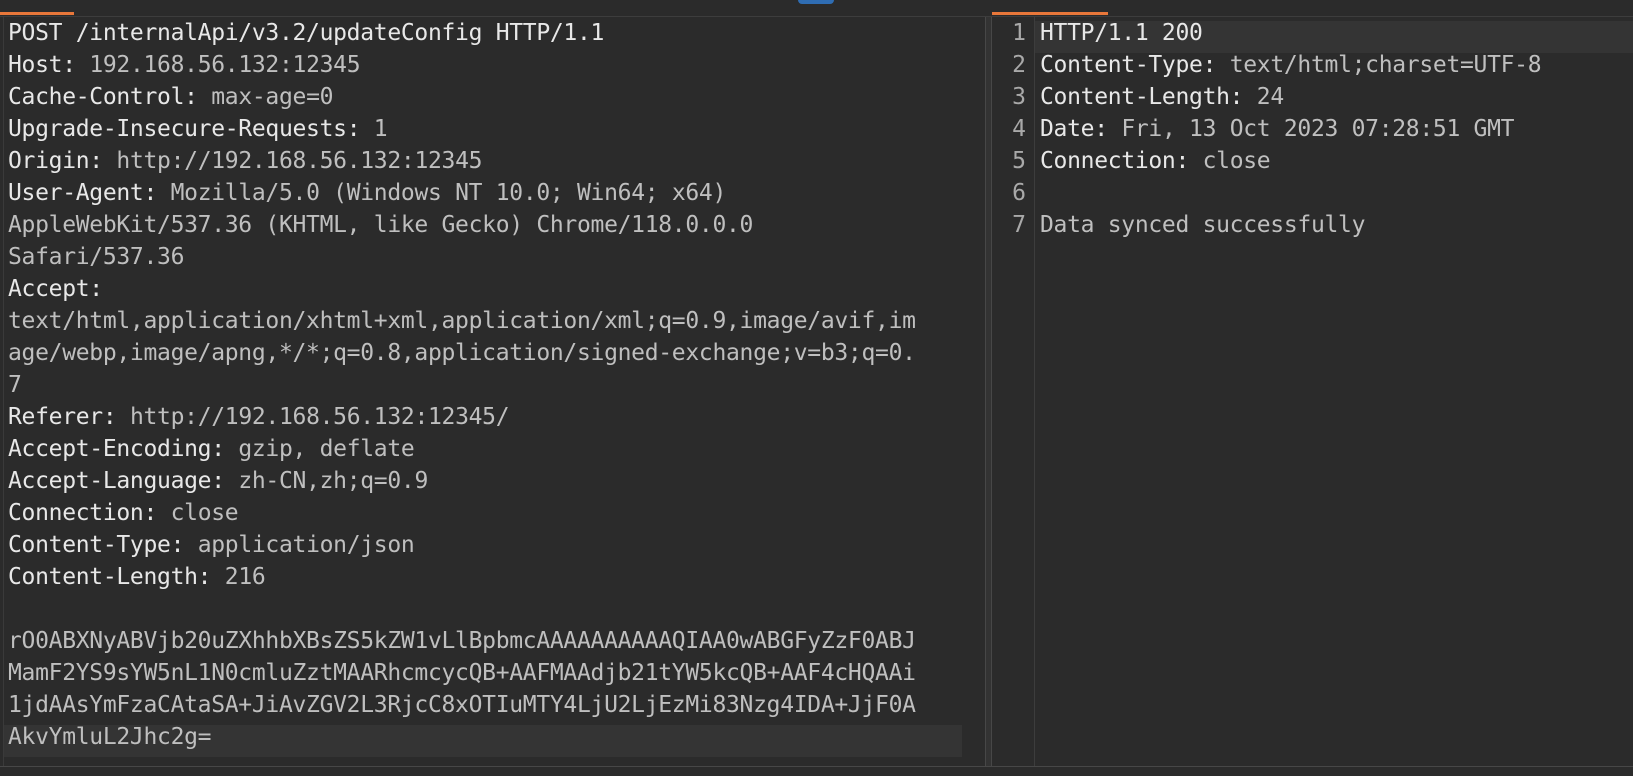  I want to click on request-tab-indicator, so click(37, 13).